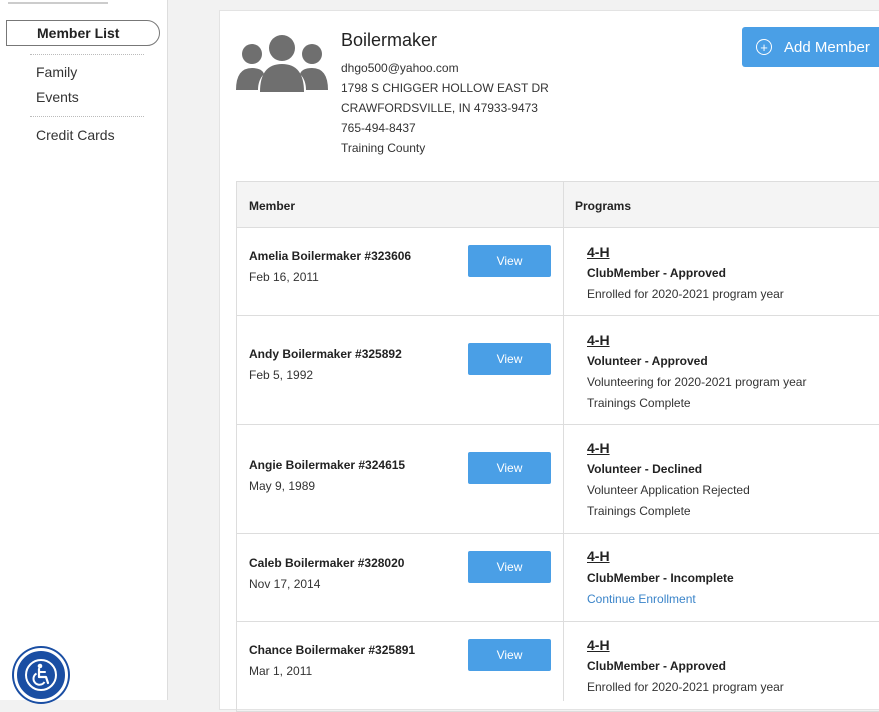  What do you see at coordinates (641, 599) in the screenshot?
I see `continue-enrollment-link: Continue Enrollment` at bounding box center [641, 599].